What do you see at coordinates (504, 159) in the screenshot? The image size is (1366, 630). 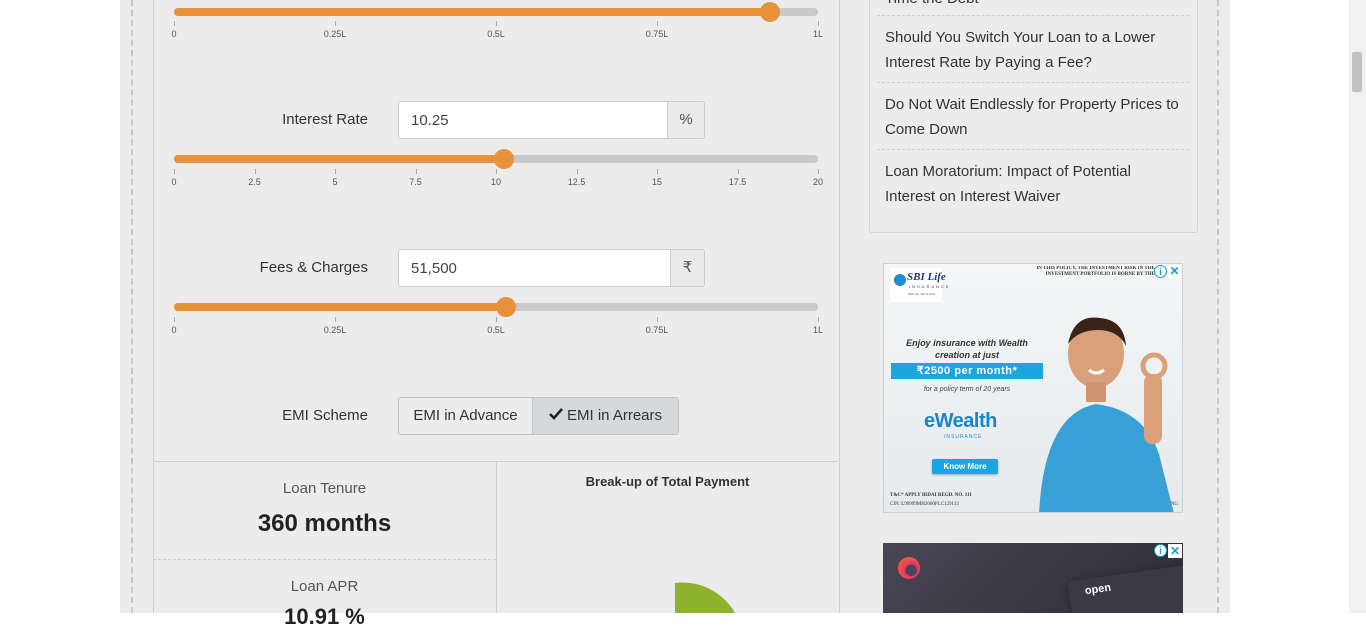 I see `interest-rate-slider-handle` at bounding box center [504, 159].